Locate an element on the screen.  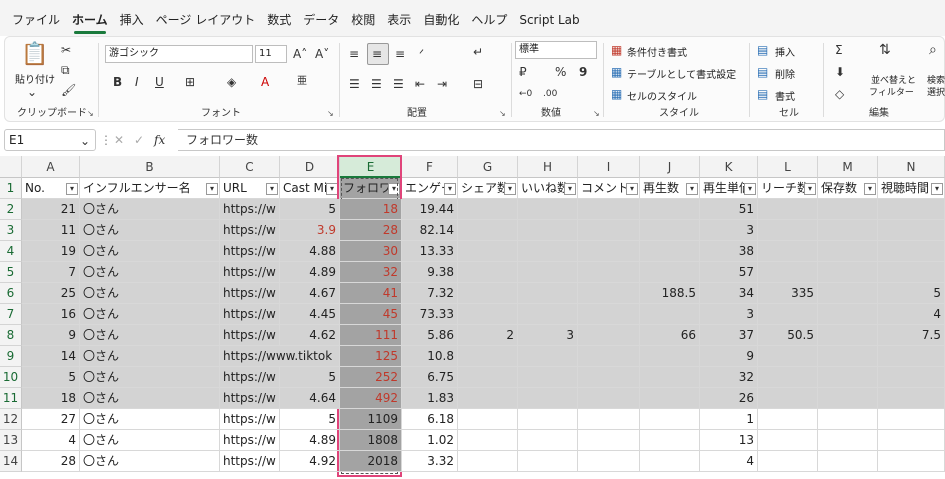
table-cell-k: 13 is located at coordinates (729, 440).